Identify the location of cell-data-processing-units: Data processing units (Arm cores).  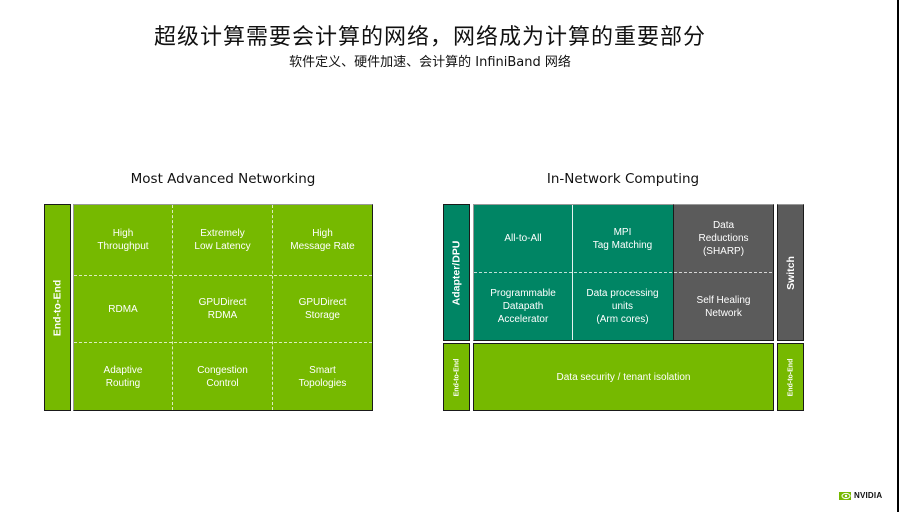
(622, 306).